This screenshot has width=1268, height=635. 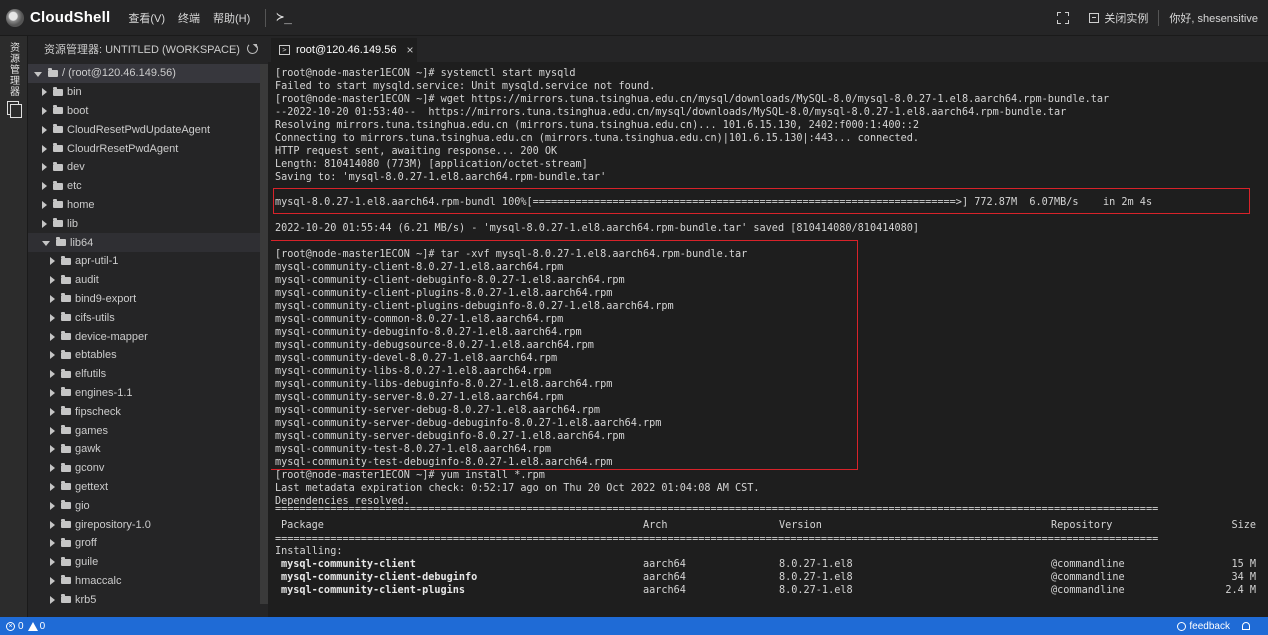 What do you see at coordinates (148, 242) in the screenshot?
I see `tree-item: lib64` at bounding box center [148, 242].